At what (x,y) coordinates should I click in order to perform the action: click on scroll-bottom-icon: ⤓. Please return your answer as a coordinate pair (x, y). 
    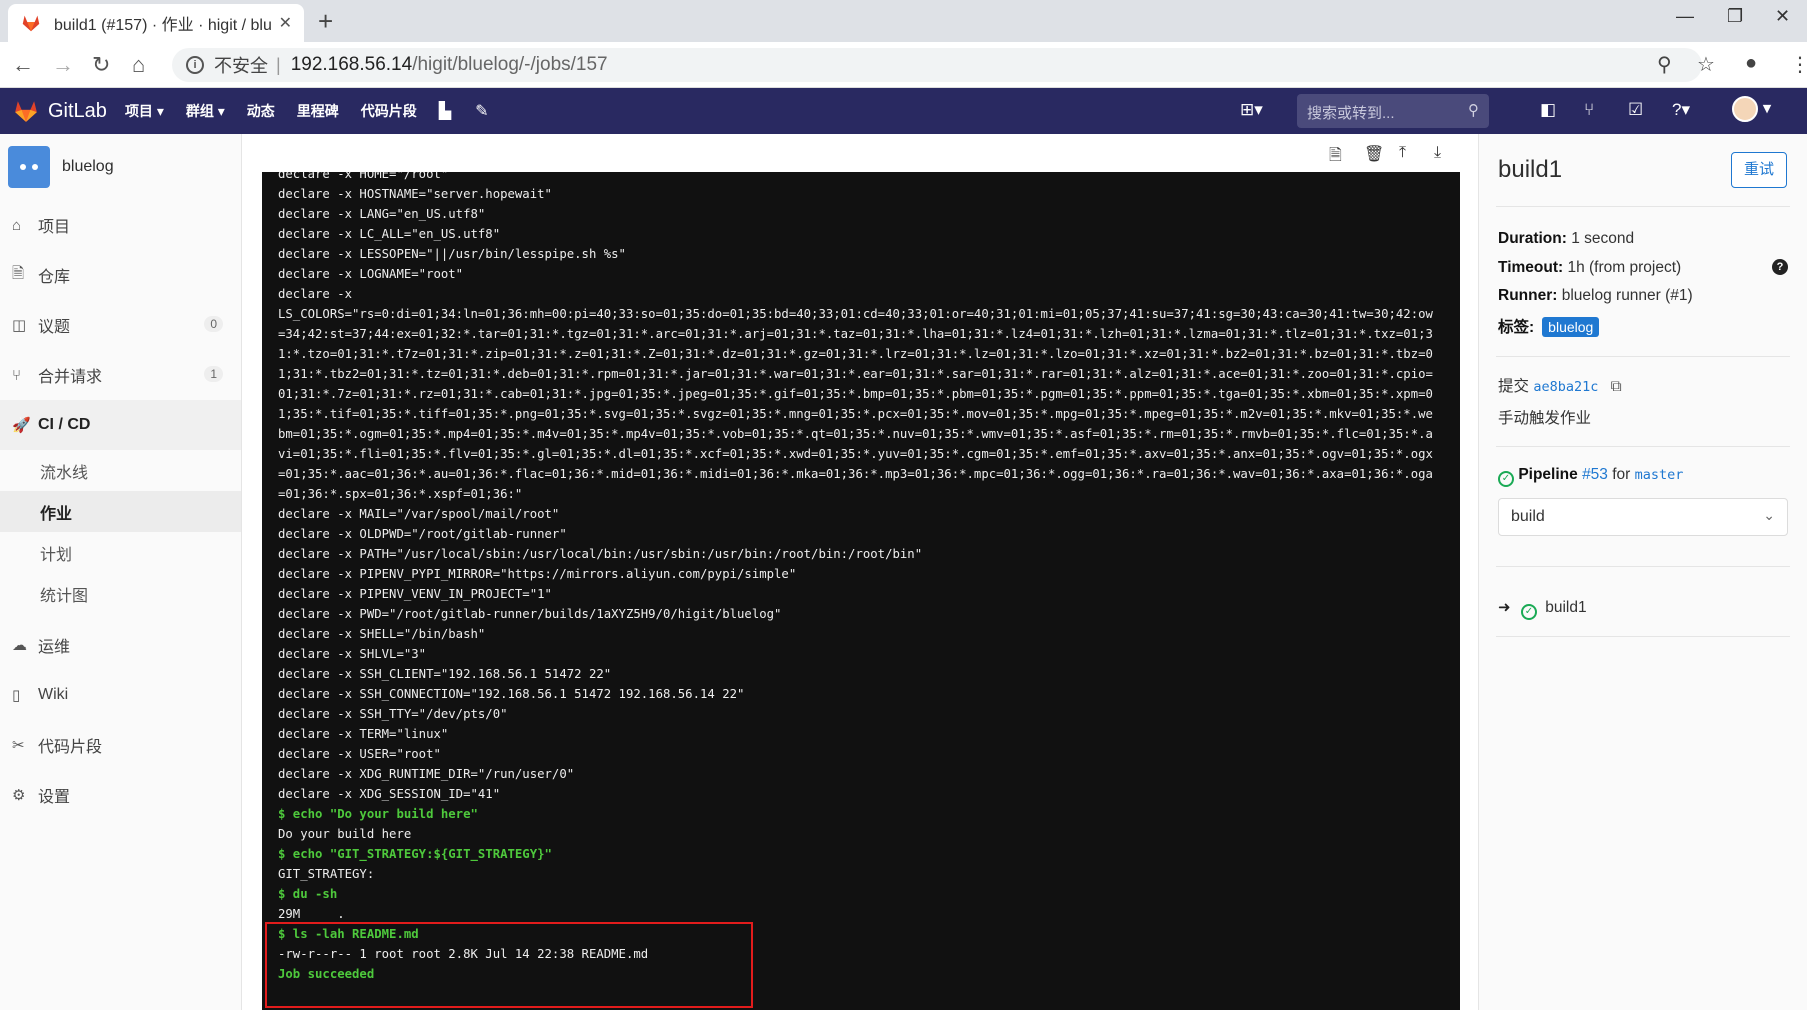
    Looking at the image, I should click on (1437, 153).